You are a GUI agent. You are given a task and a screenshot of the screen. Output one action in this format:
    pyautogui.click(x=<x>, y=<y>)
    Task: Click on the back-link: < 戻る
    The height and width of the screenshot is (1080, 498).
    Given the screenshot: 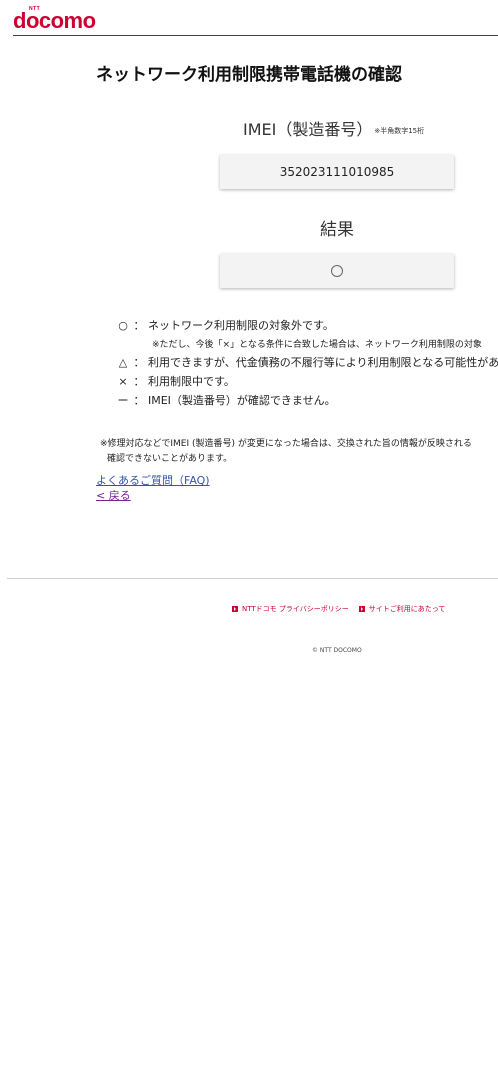 What is the action you would take?
    pyautogui.click(x=113, y=495)
    